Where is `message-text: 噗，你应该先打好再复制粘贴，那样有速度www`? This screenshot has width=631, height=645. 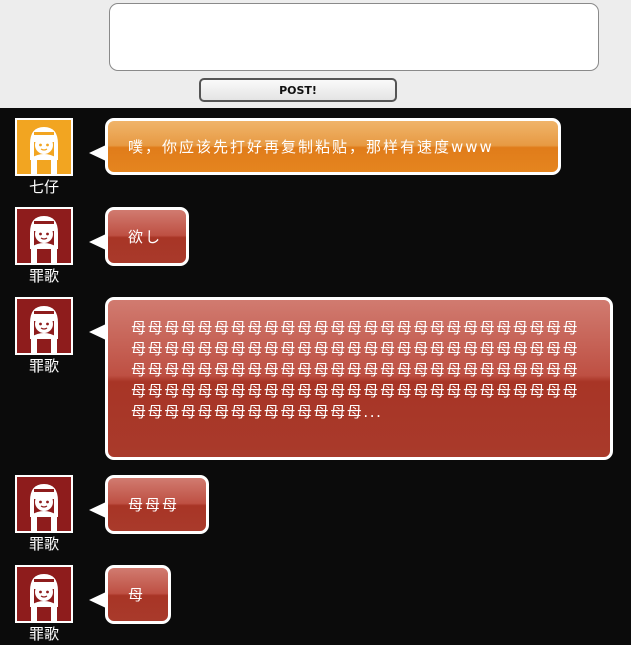
message-text: 噗，你应该先打好再复制粘贴，那样有速度www is located at coordinates (311, 146).